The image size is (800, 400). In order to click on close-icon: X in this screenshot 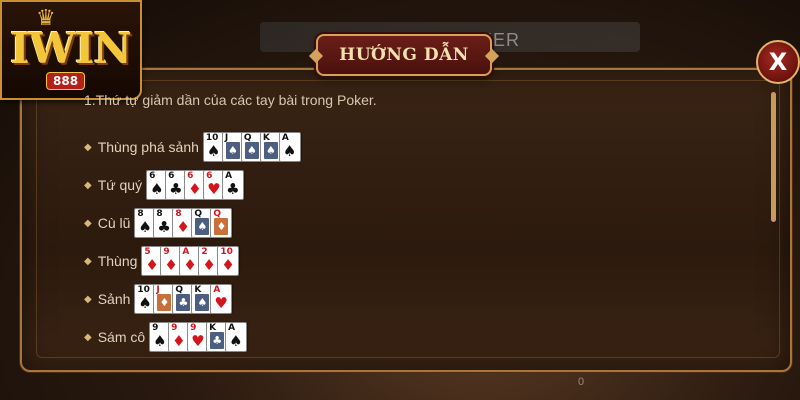, I will do `click(778, 62)`.